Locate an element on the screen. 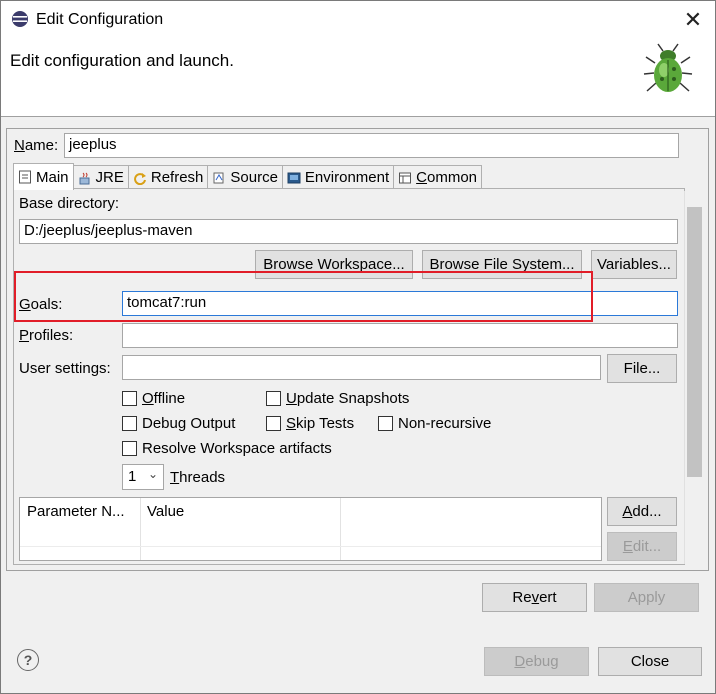 This screenshot has height=694, width=716. user-settings-label: User settings: is located at coordinates (65, 368).